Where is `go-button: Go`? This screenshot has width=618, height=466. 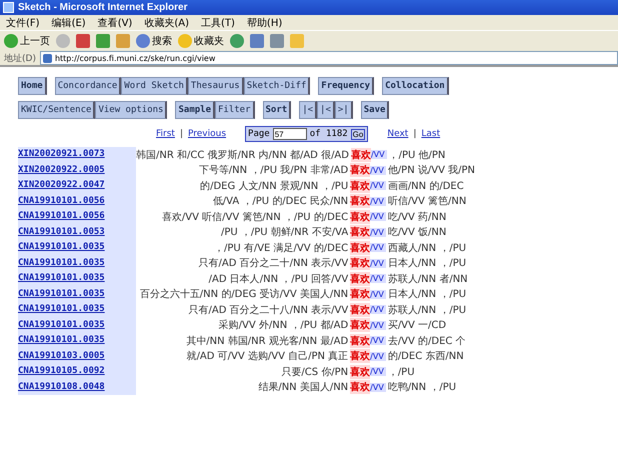
go-button: Go is located at coordinates (358, 134).